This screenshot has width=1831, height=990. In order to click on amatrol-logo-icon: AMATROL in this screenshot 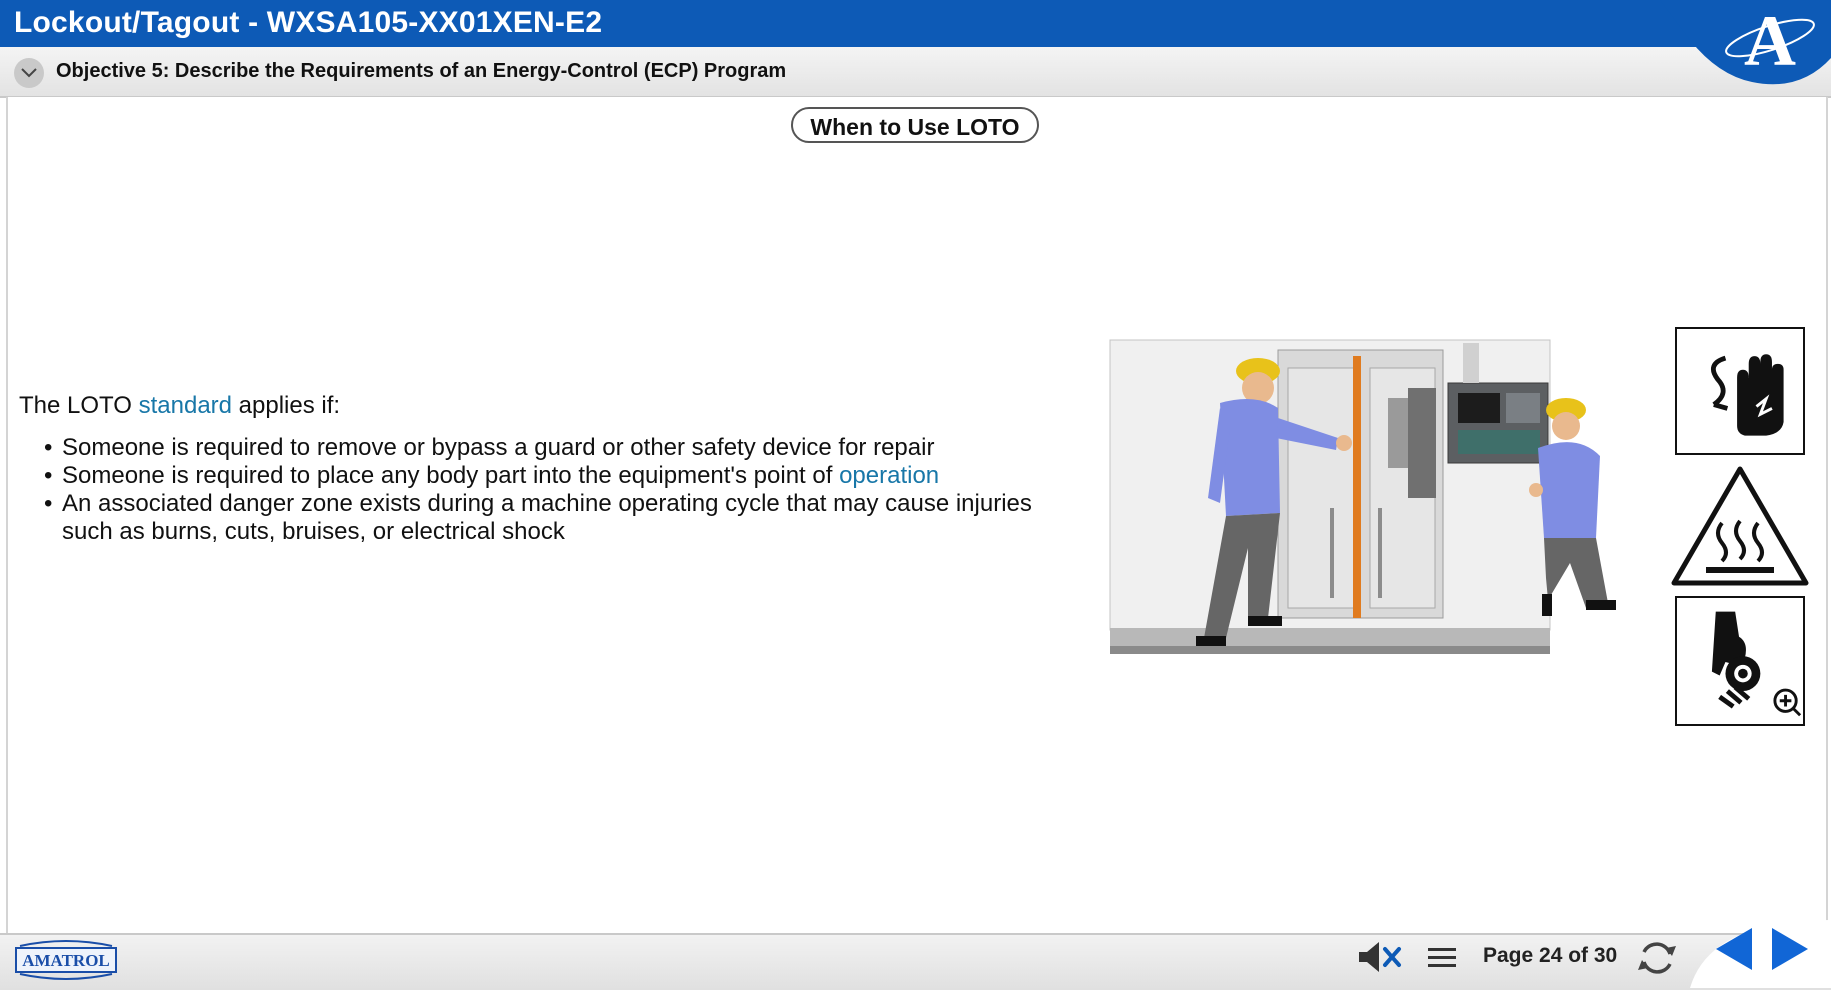, I will do `click(66, 960)`.